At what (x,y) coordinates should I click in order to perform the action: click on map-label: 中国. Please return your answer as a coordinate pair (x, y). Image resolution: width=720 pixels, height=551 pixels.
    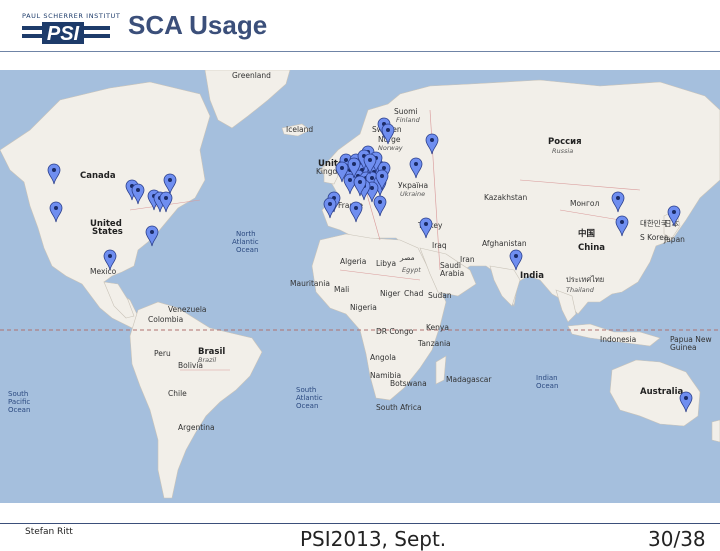
    Looking at the image, I should click on (586, 233).